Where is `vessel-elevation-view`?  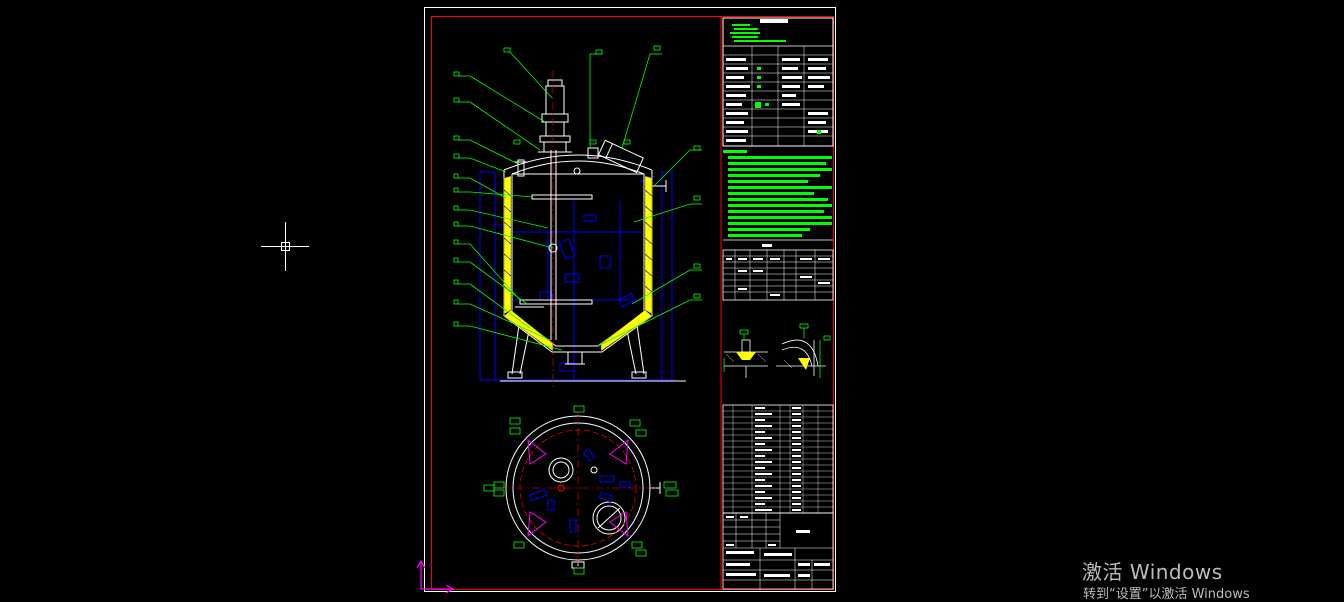 vessel-elevation-view is located at coordinates (582, 229).